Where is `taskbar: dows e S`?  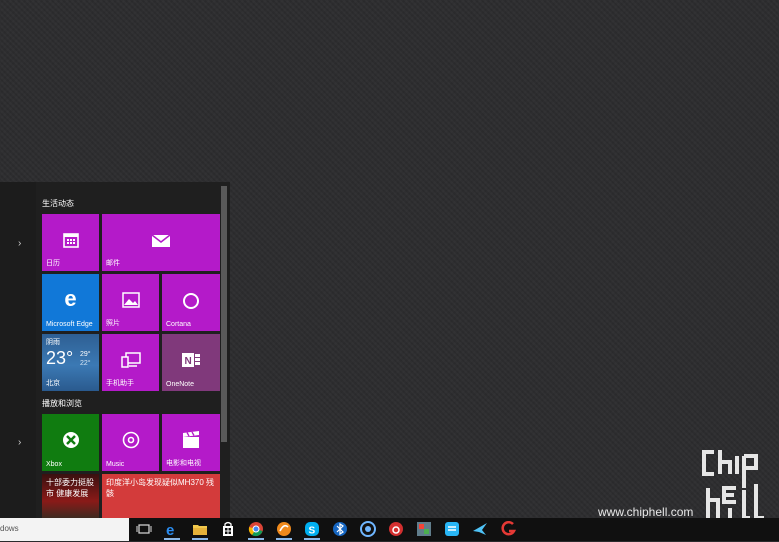 taskbar: dows e S is located at coordinates (389, 529).